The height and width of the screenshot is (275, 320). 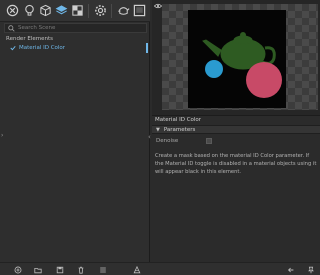 What do you see at coordinates (160, 268) in the screenshot?
I see `bottom-toolbar` at bounding box center [160, 268].